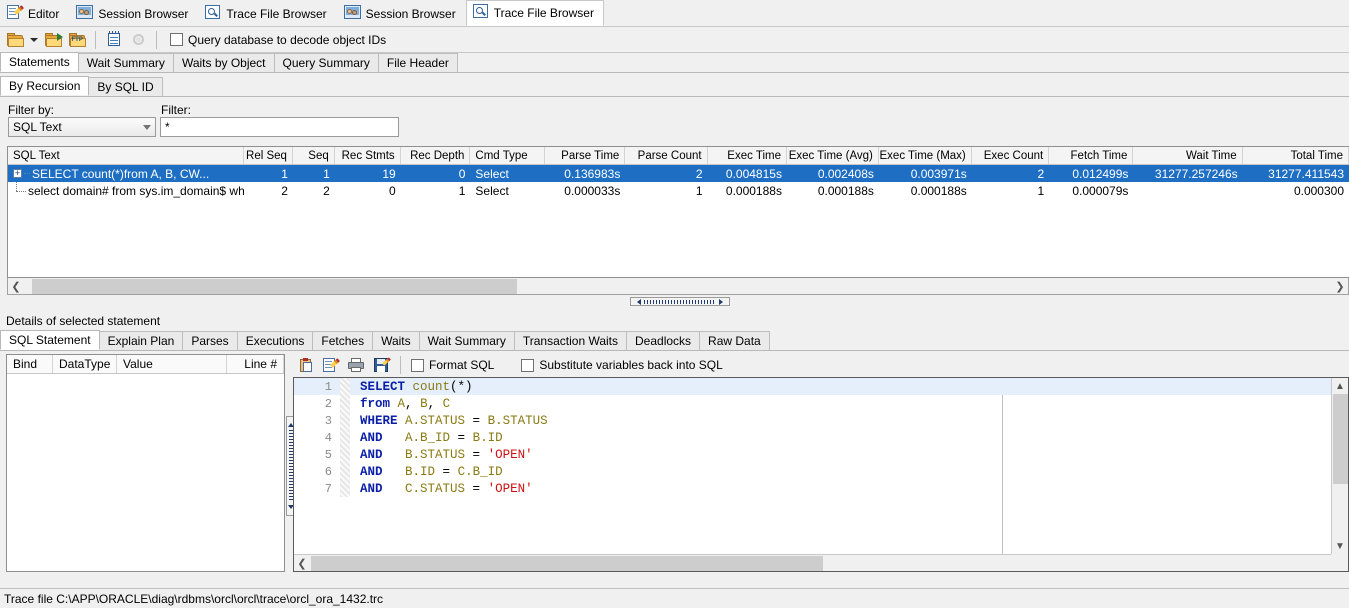 This screenshot has width=1349, height=608. I want to click on edit-in-editor-button, so click(331, 365).